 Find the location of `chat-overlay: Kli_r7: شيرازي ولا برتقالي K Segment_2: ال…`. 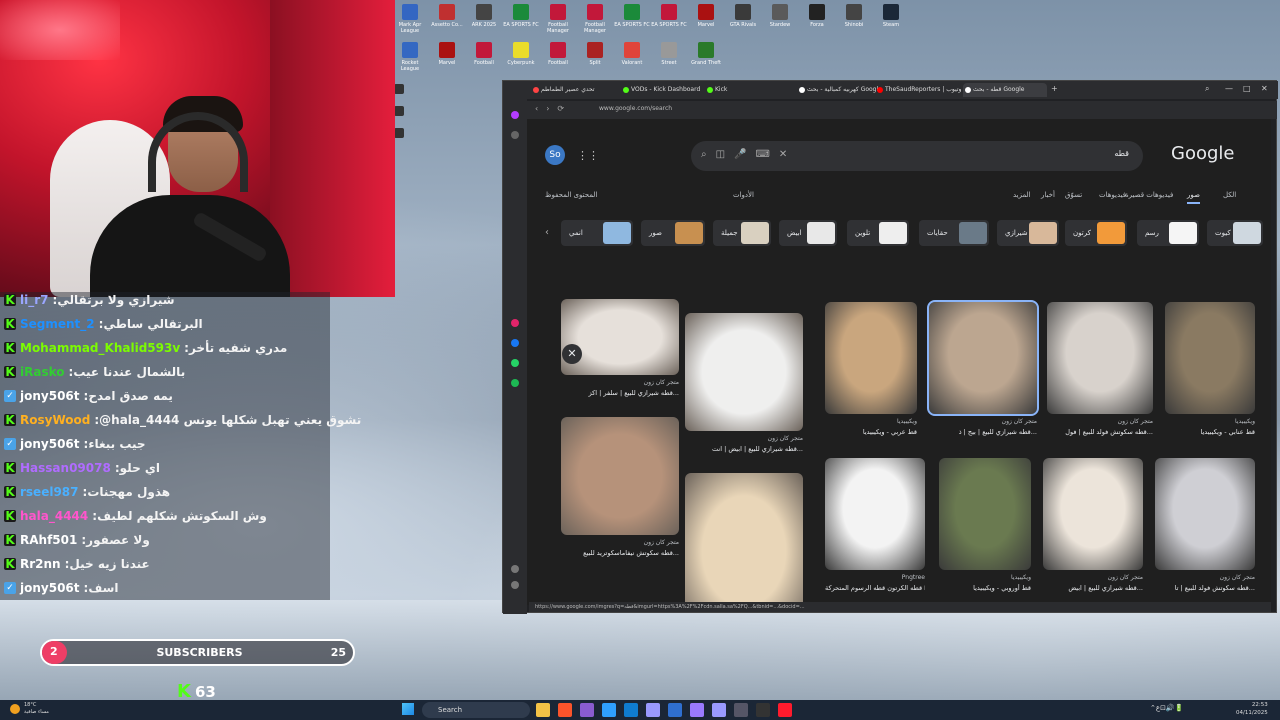

chat-overlay: Kli_r7: شيرازي ولا برتقالي K Segment_2: ال… is located at coordinates (180, 446).